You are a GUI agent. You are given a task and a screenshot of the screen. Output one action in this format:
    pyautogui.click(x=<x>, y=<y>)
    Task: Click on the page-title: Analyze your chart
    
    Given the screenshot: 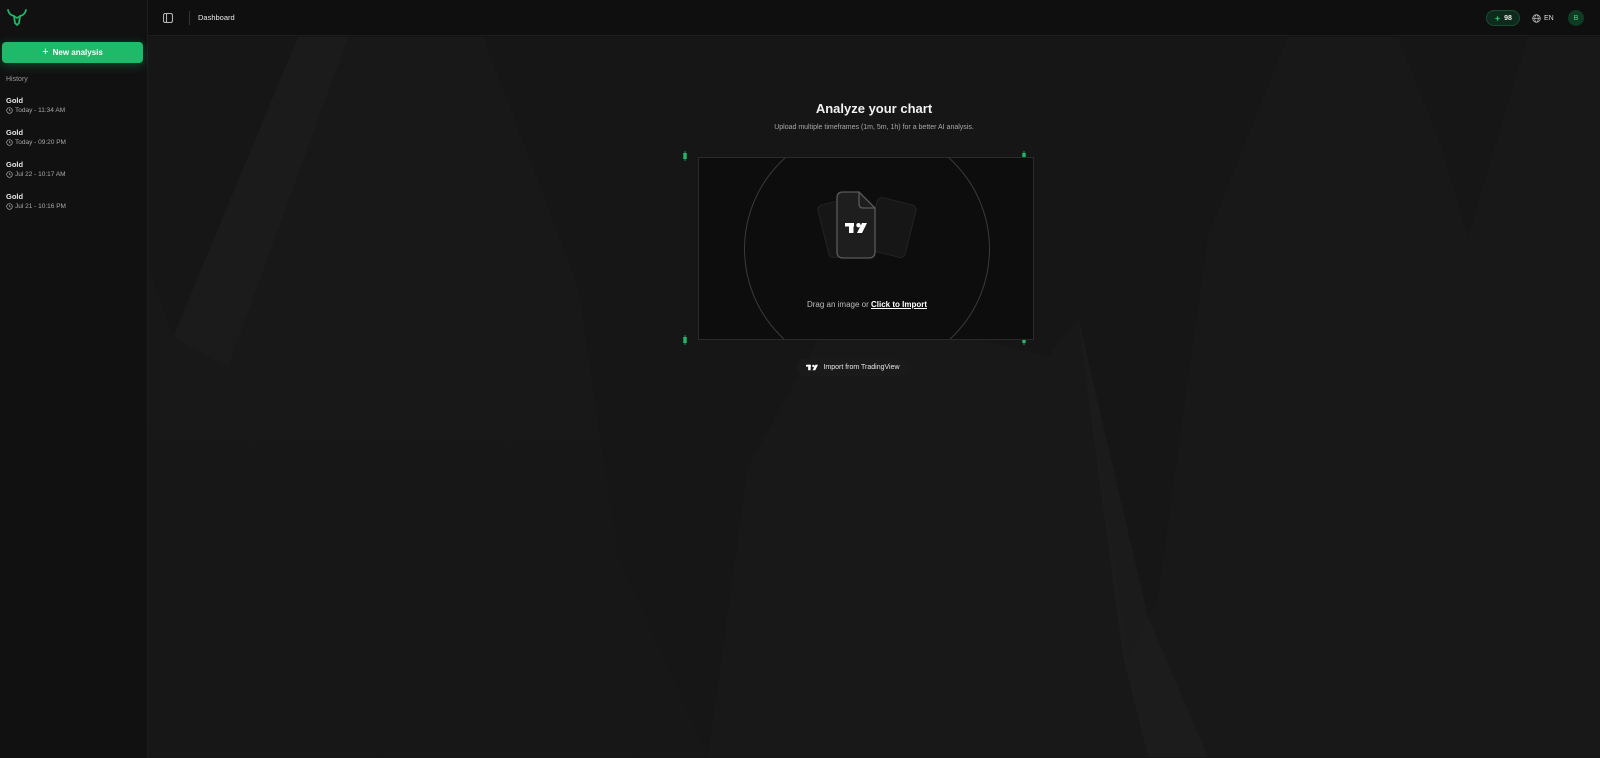 What is the action you would take?
    pyautogui.click(x=874, y=108)
    